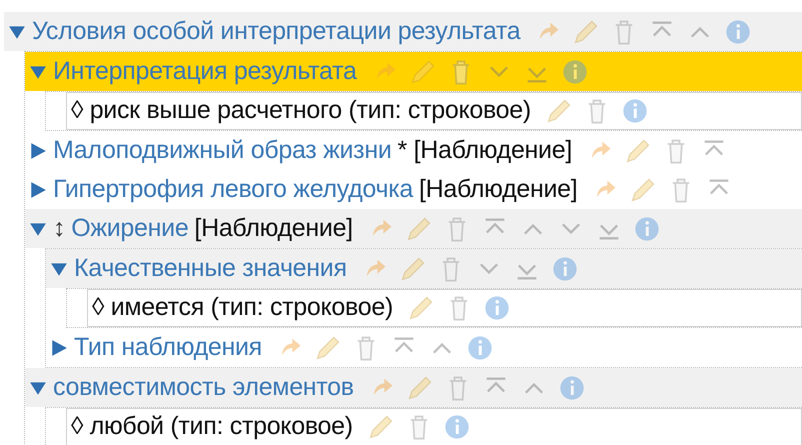  Describe the element at coordinates (276, 31) in the screenshot. I see `node-label: Условия особой интерпретации результата` at that location.